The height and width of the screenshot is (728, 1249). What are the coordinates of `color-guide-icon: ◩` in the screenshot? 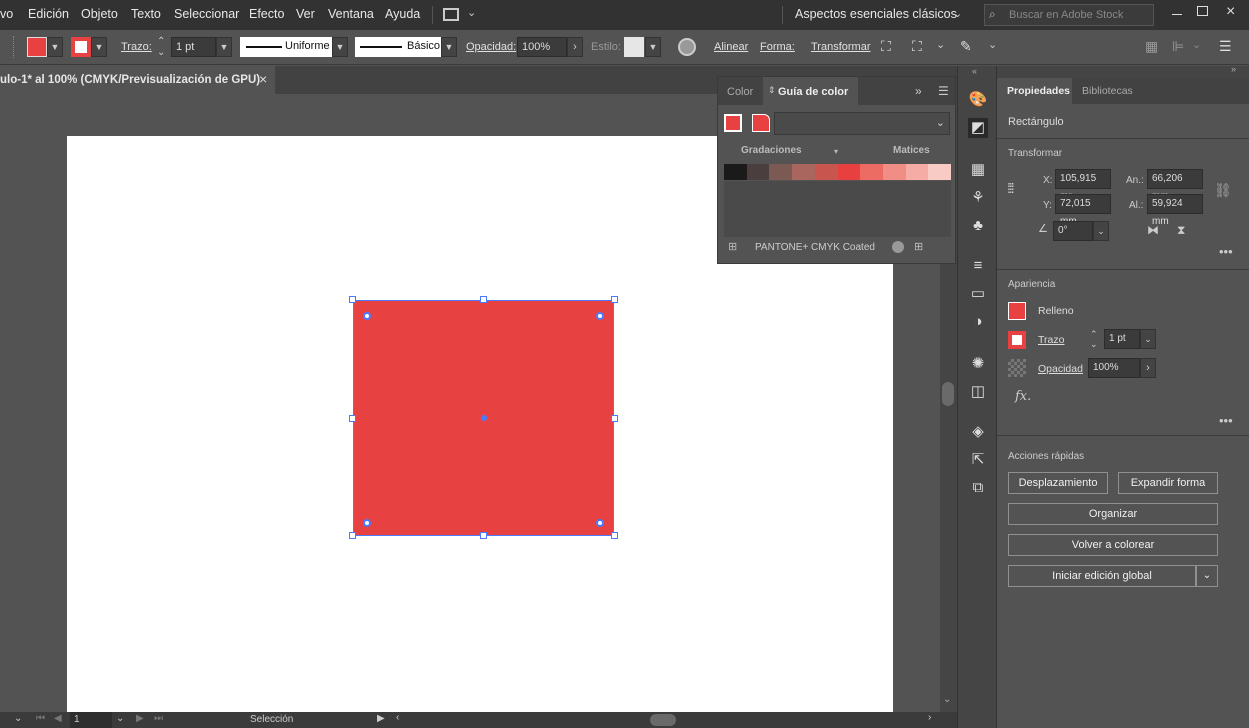 It's located at (978, 128).